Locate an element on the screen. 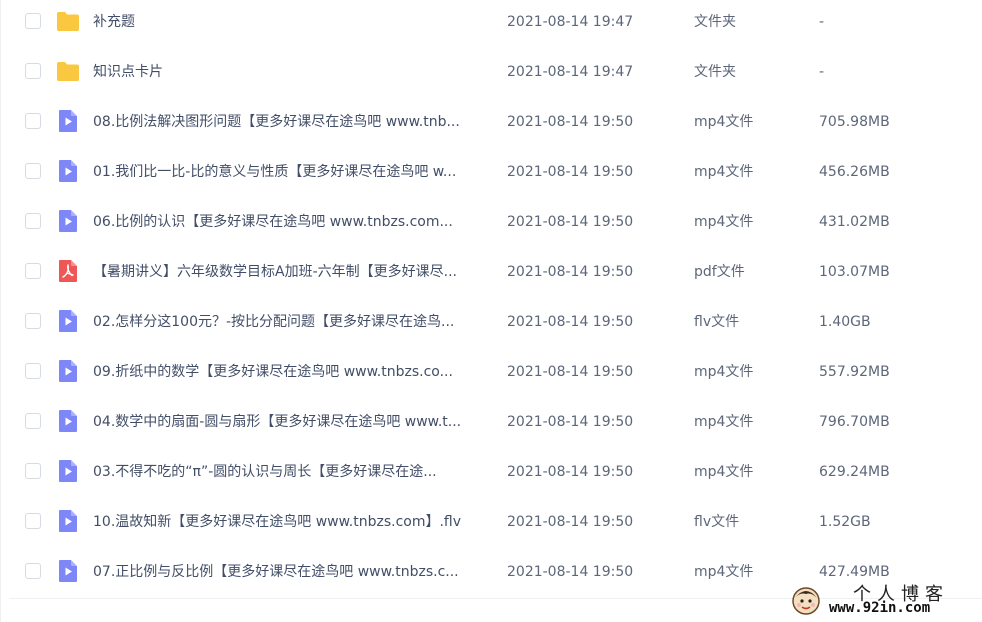  file-size: 705.98MB is located at coordinates (854, 122).